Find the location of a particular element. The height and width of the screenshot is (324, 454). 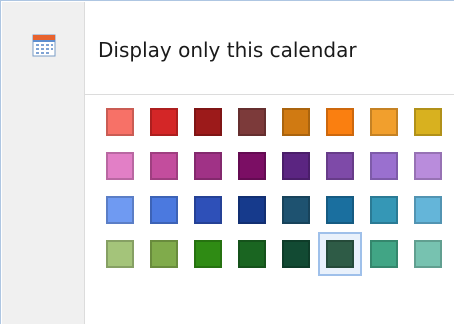

calendar-icon is located at coordinates (44, 45).